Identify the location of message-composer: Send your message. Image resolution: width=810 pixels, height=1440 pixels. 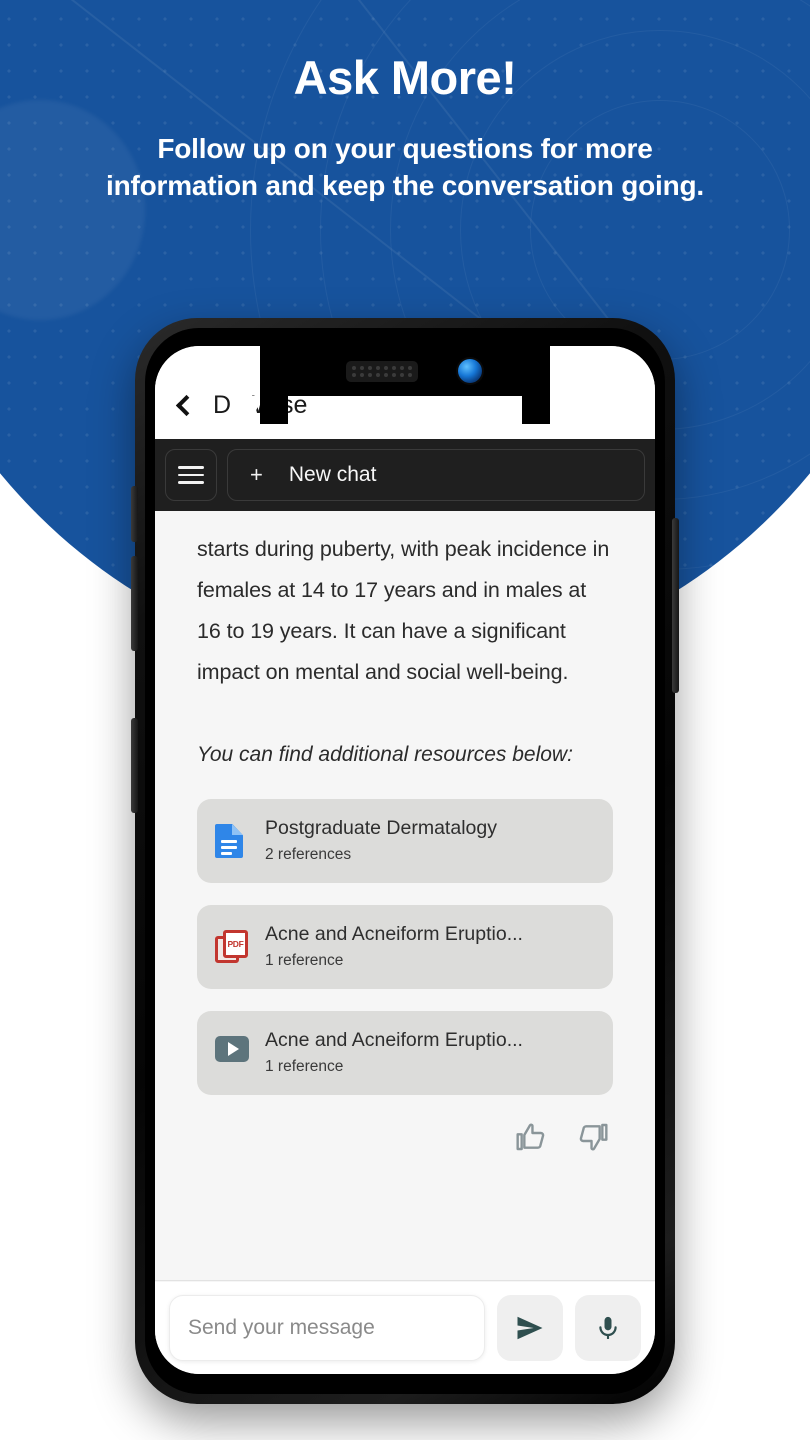
(405, 1328).